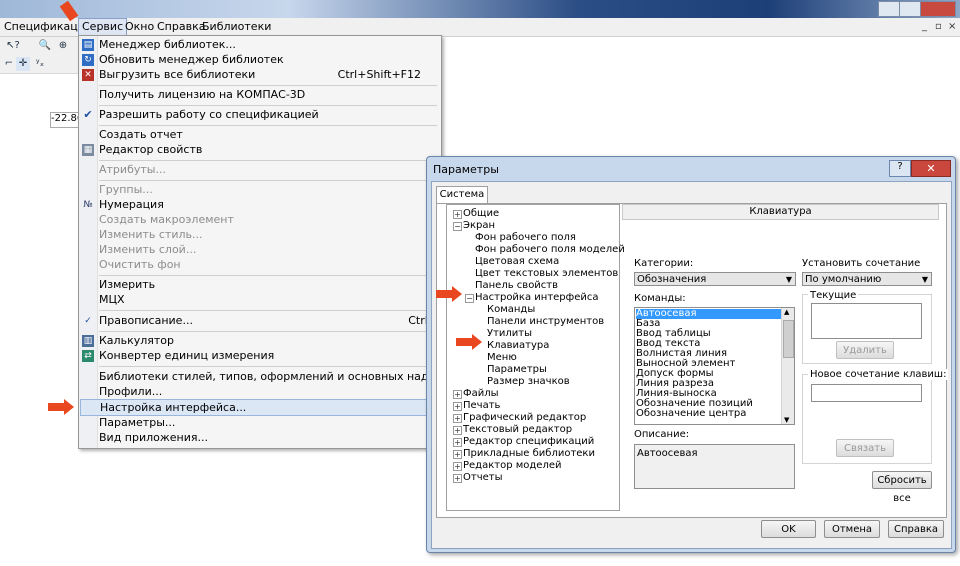  I want to click on maximize-button, so click(910, 9).